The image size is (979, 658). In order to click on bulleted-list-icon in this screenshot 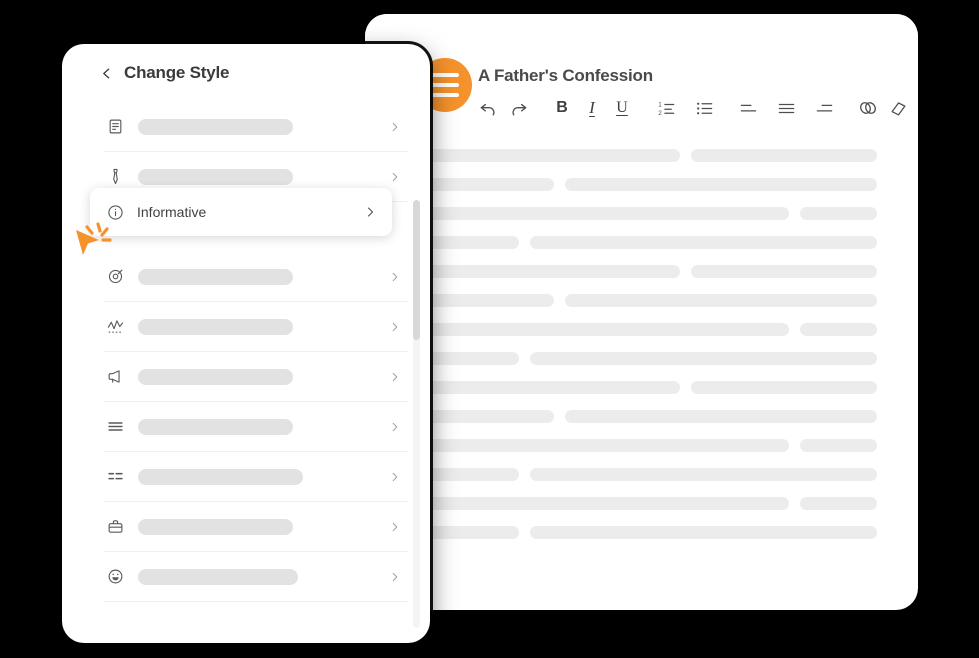, I will do `click(704, 108)`.